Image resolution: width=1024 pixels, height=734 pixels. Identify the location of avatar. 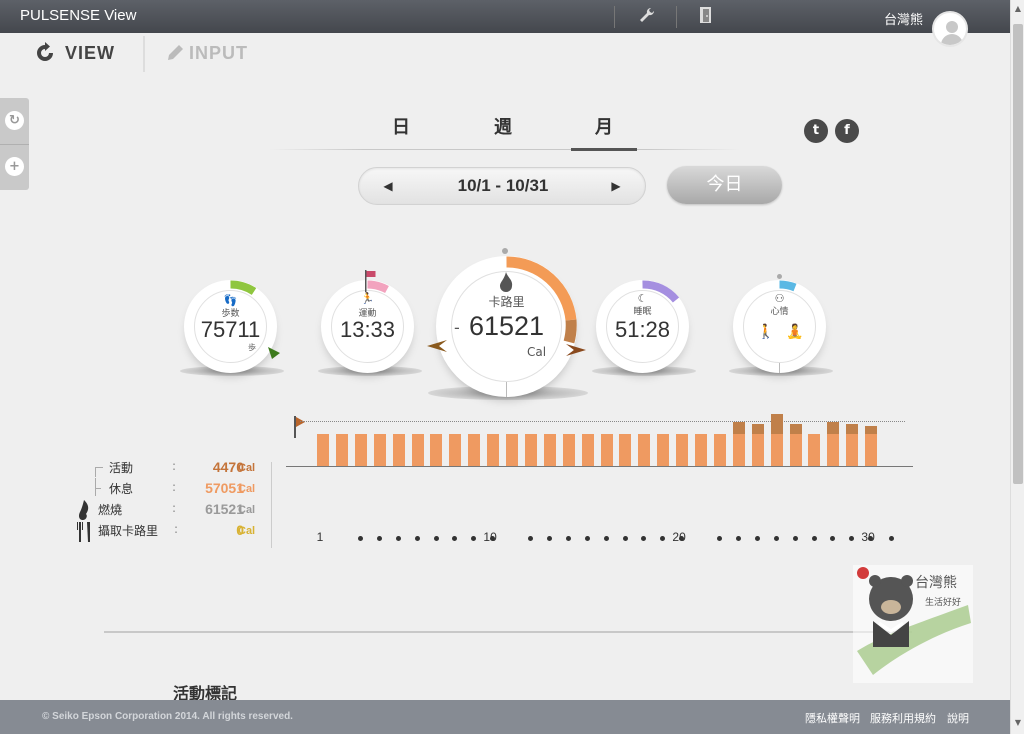
(950, 29).